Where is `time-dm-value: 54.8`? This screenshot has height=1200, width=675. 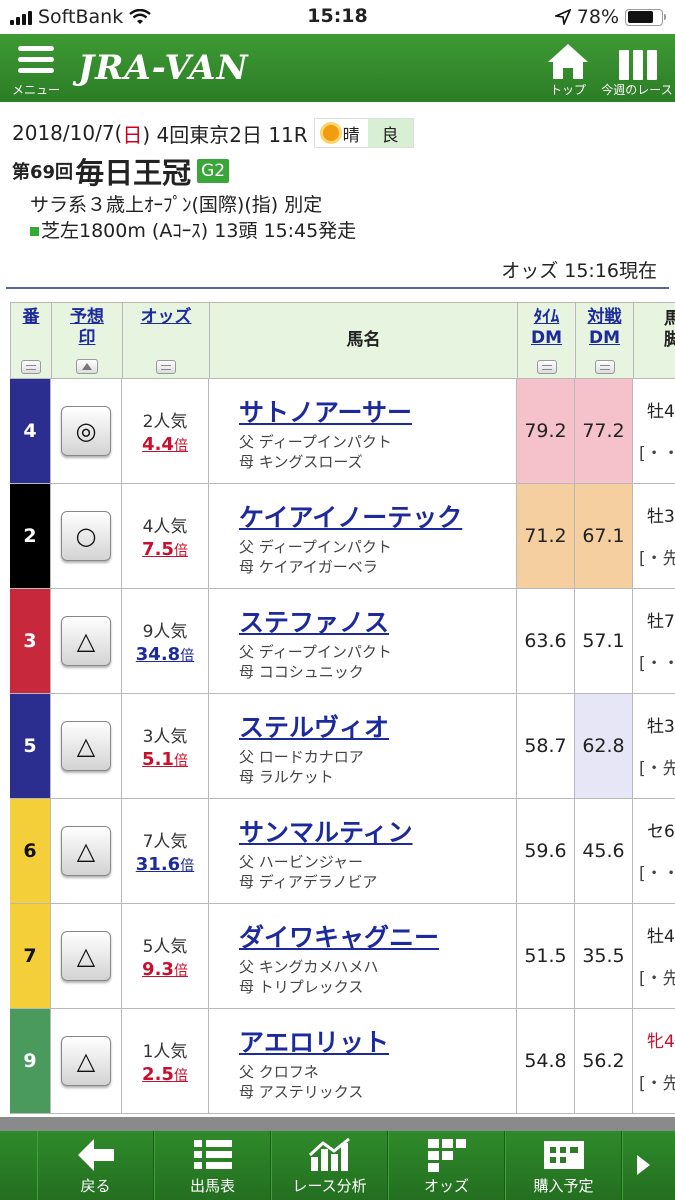 time-dm-value: 54.8 is located at coordinates (546, 1061).